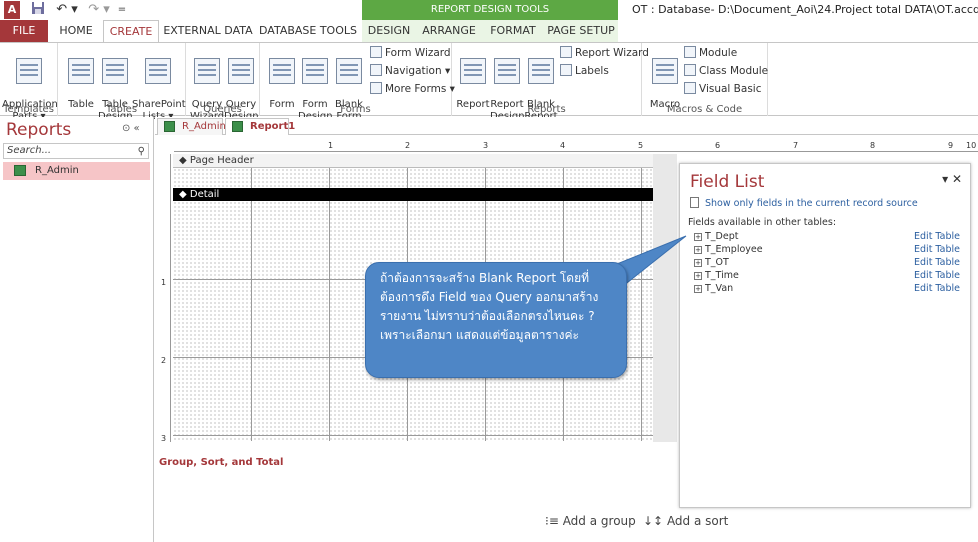  I want to click on tab-file: FILE, so click(24, 31).